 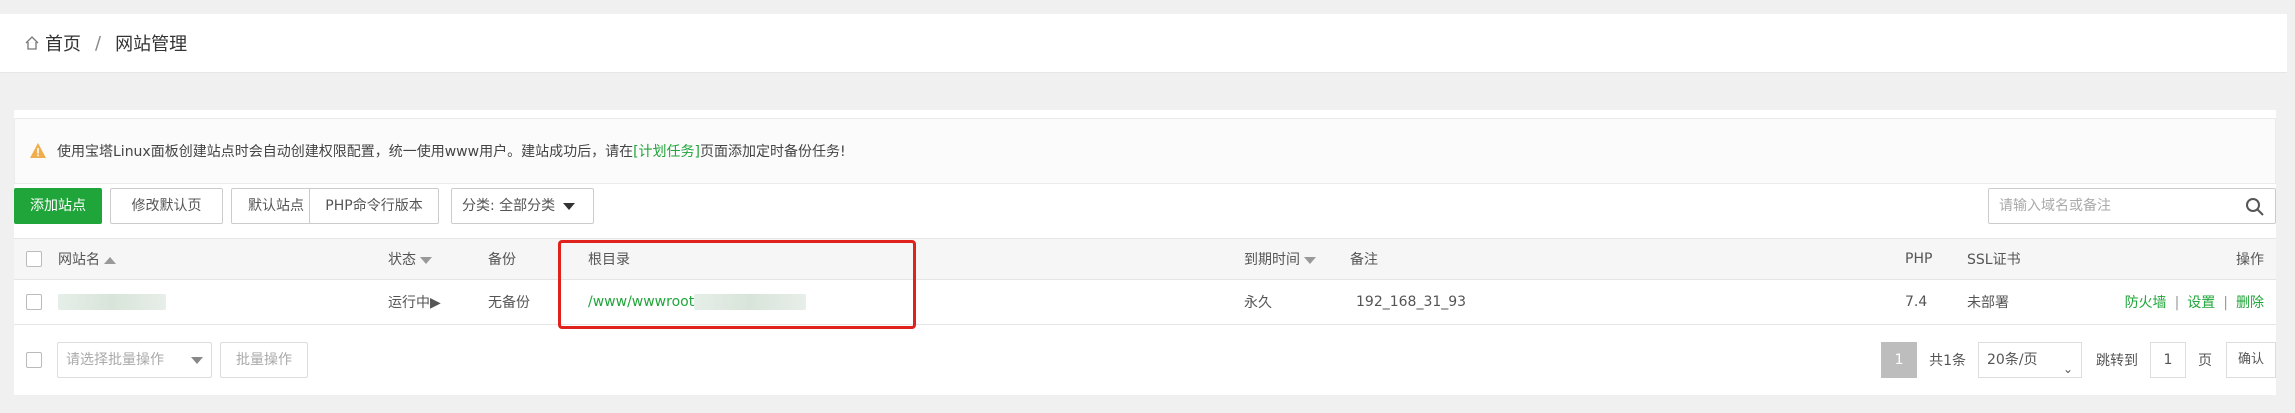 What do you see at coordinates (32, 43) in the screenshot?
I see `home-icon` at bounding box center [32, 43].